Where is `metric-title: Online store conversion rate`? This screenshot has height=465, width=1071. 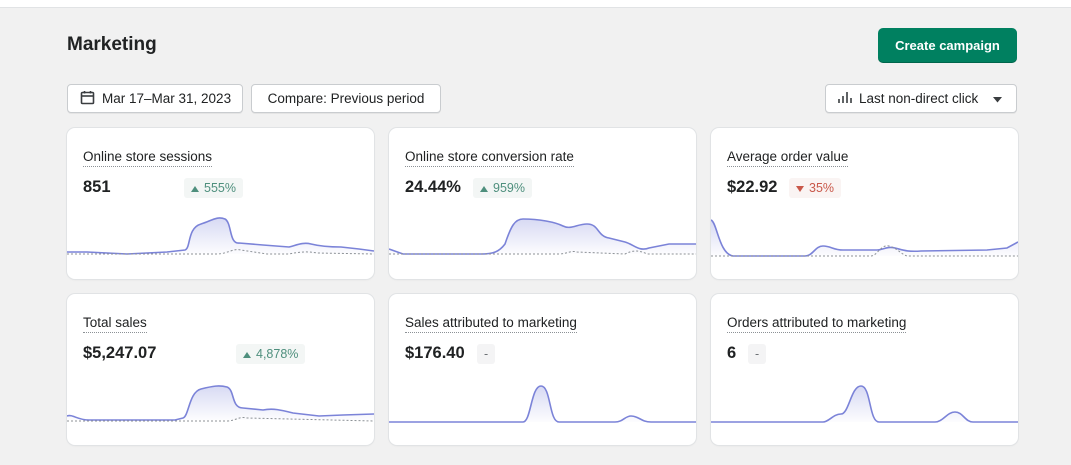
metric-title: Online store conversion rate is located at coordinates (489, 158).